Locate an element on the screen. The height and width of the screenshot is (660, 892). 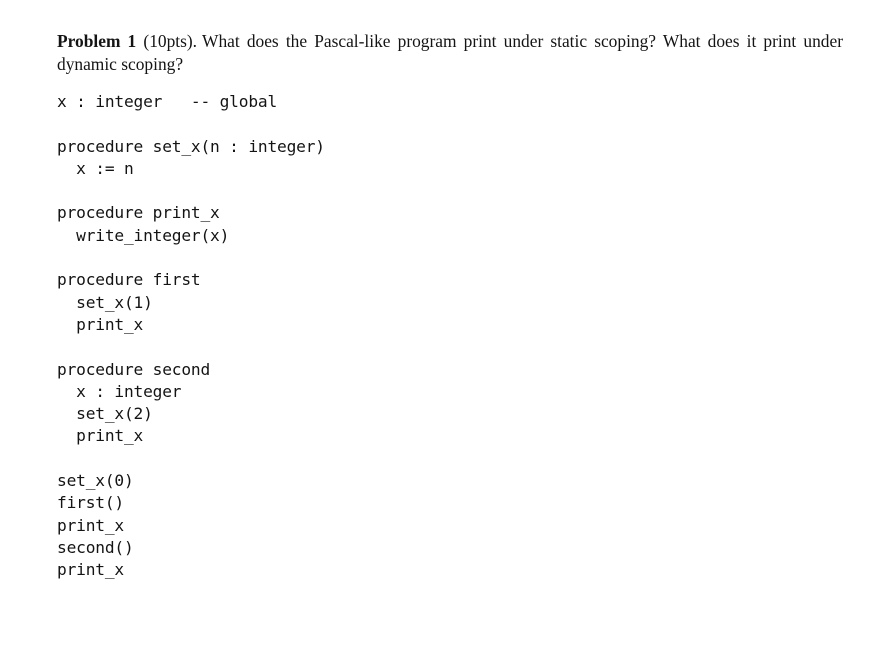
code-line: x := n is located at coordinates (95, 168).